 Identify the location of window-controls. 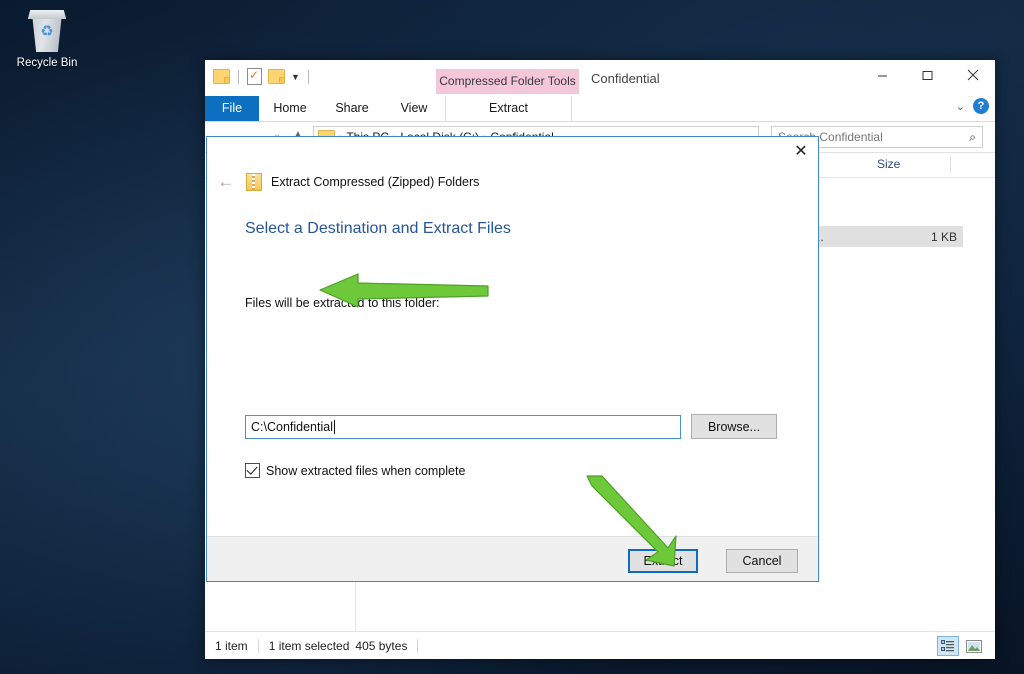
(927, 75).